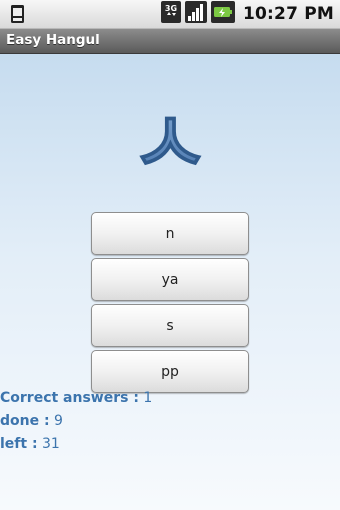  What do you see at coordinates (195, 14) in the screenshot?
I see `signal-strength-icon` at bounding box center [195, 14].